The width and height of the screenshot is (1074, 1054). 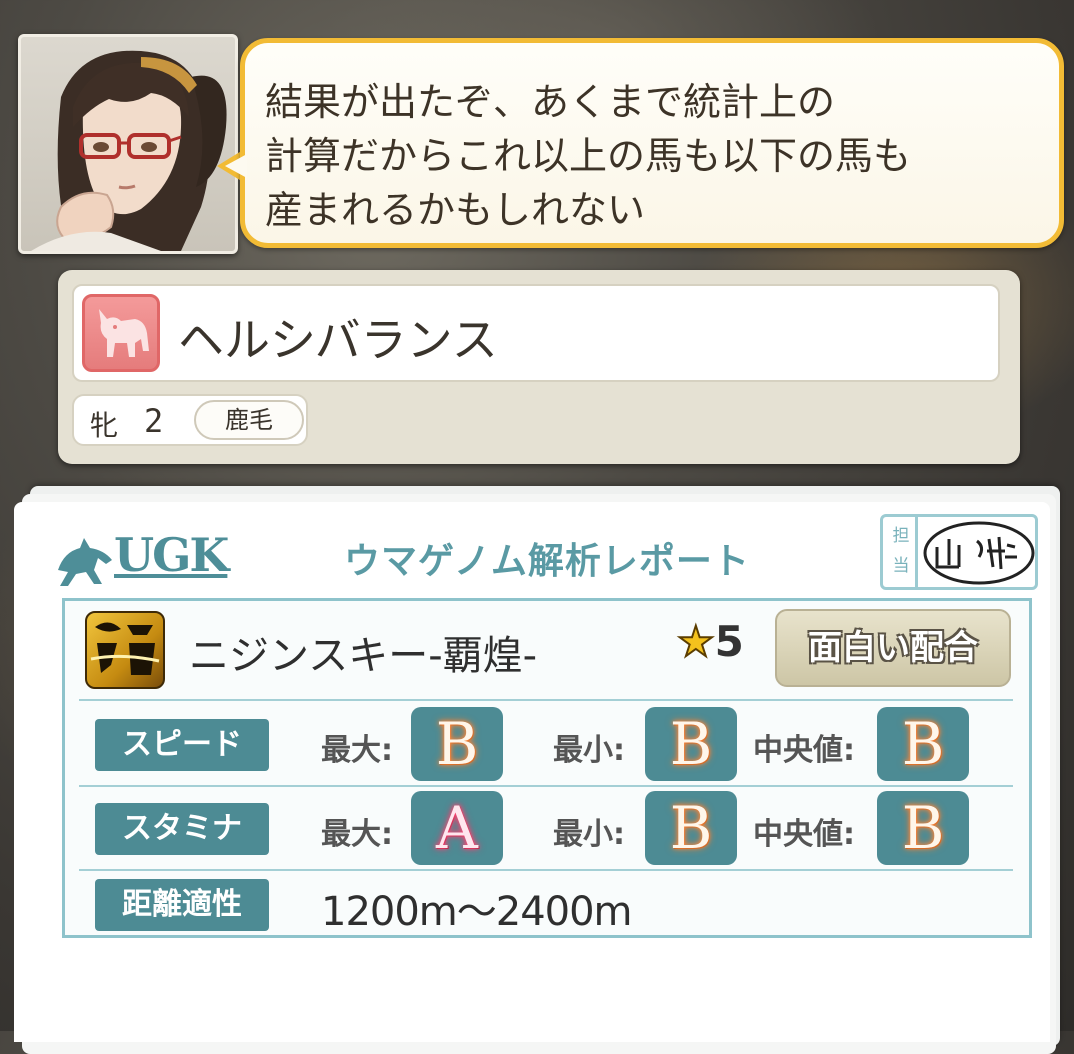 I want to click on factor-name: ニジンスキー-覇煌-, so click(x=363, y=656).